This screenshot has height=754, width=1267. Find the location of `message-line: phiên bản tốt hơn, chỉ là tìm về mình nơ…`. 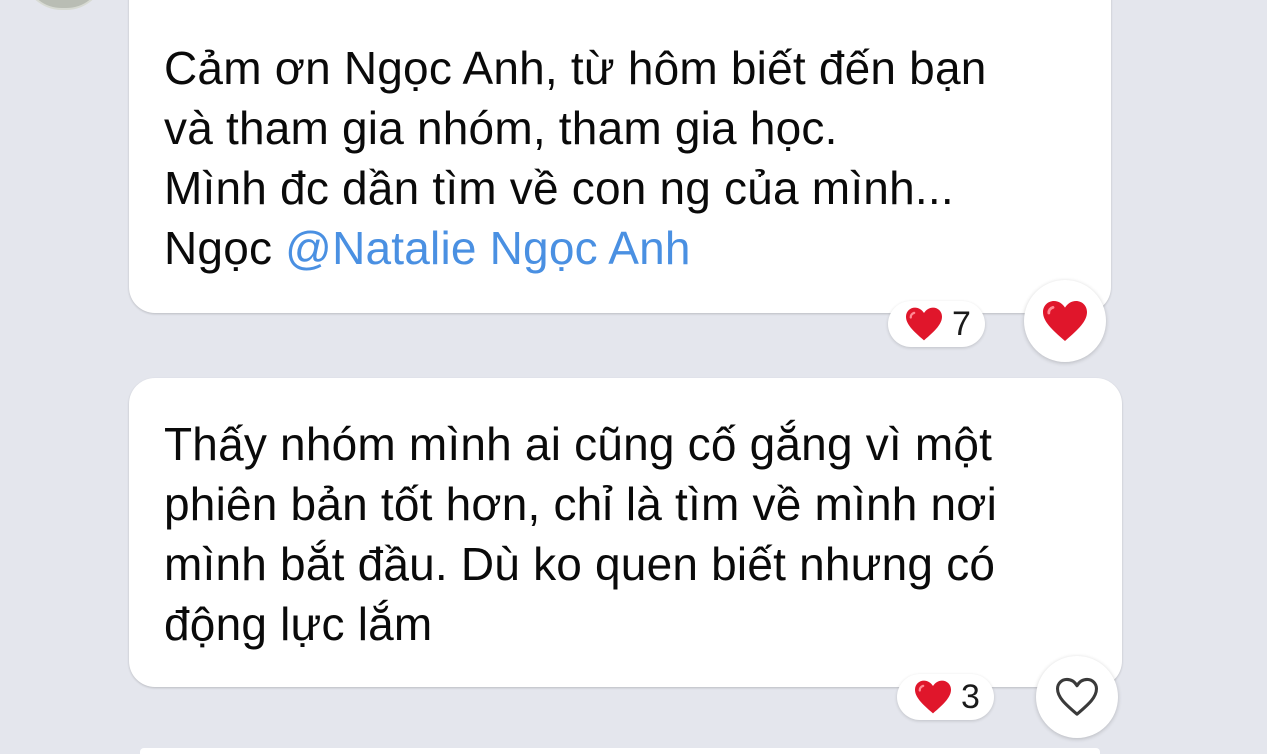

message-line: phiên bản tốt hơn, chỉ là tìm về mình nơ… is located at coordinates (581, 504).